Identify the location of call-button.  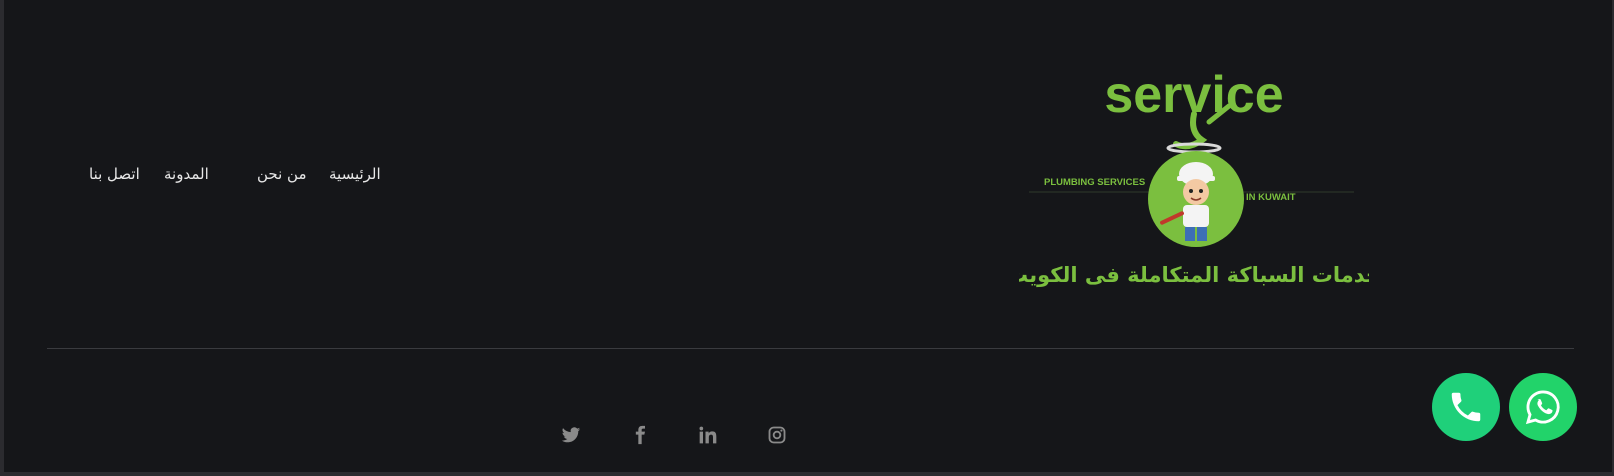
(1466, 407).